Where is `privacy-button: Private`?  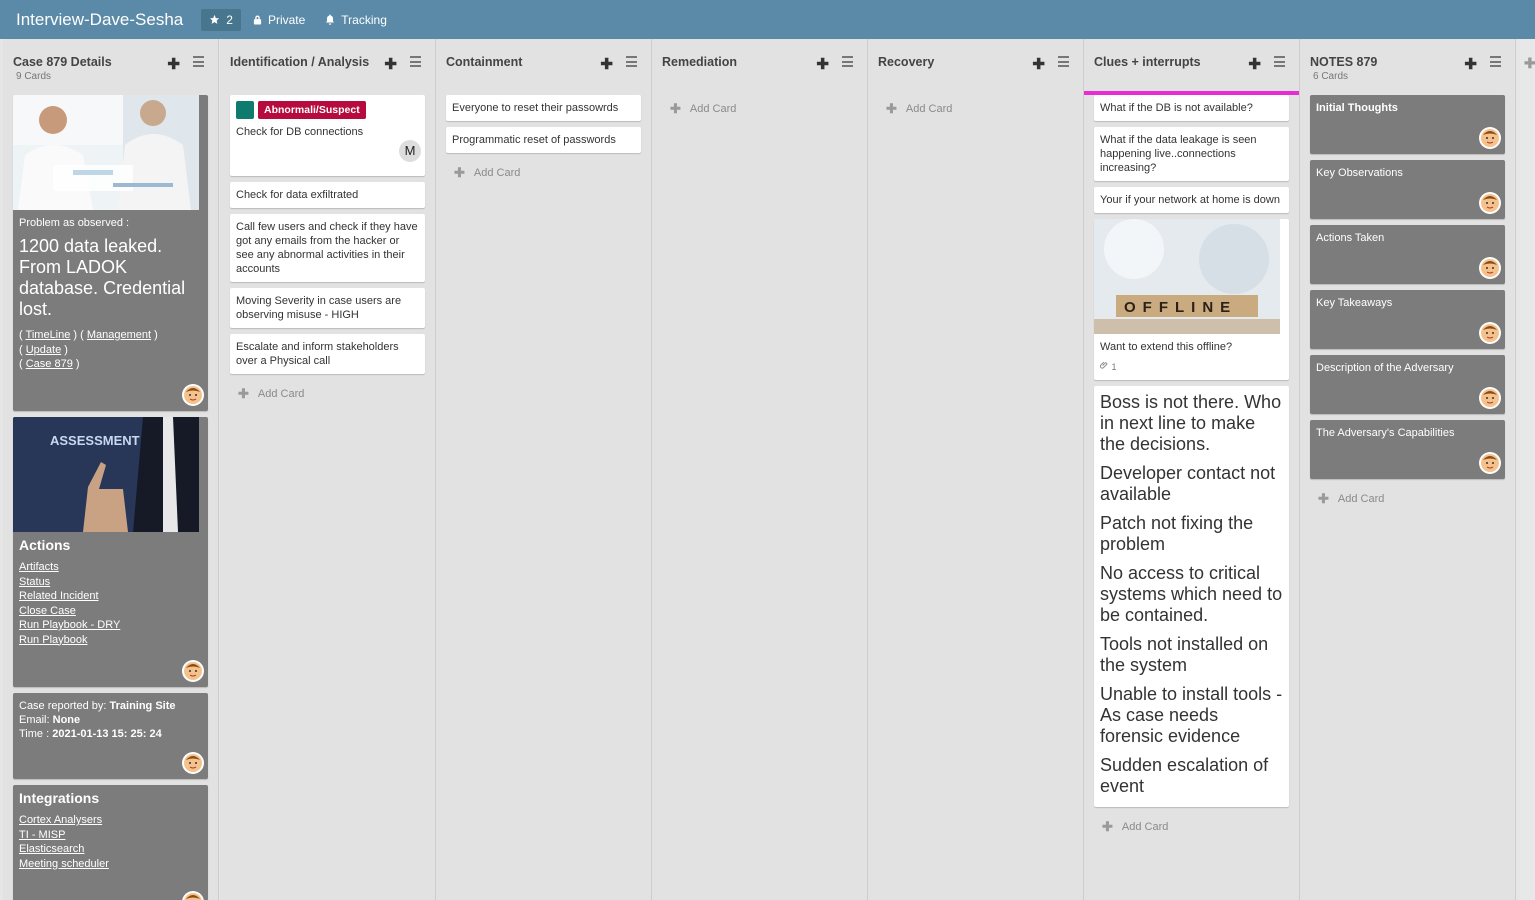 privacy-button: Private is located at coordinates (279, 20).